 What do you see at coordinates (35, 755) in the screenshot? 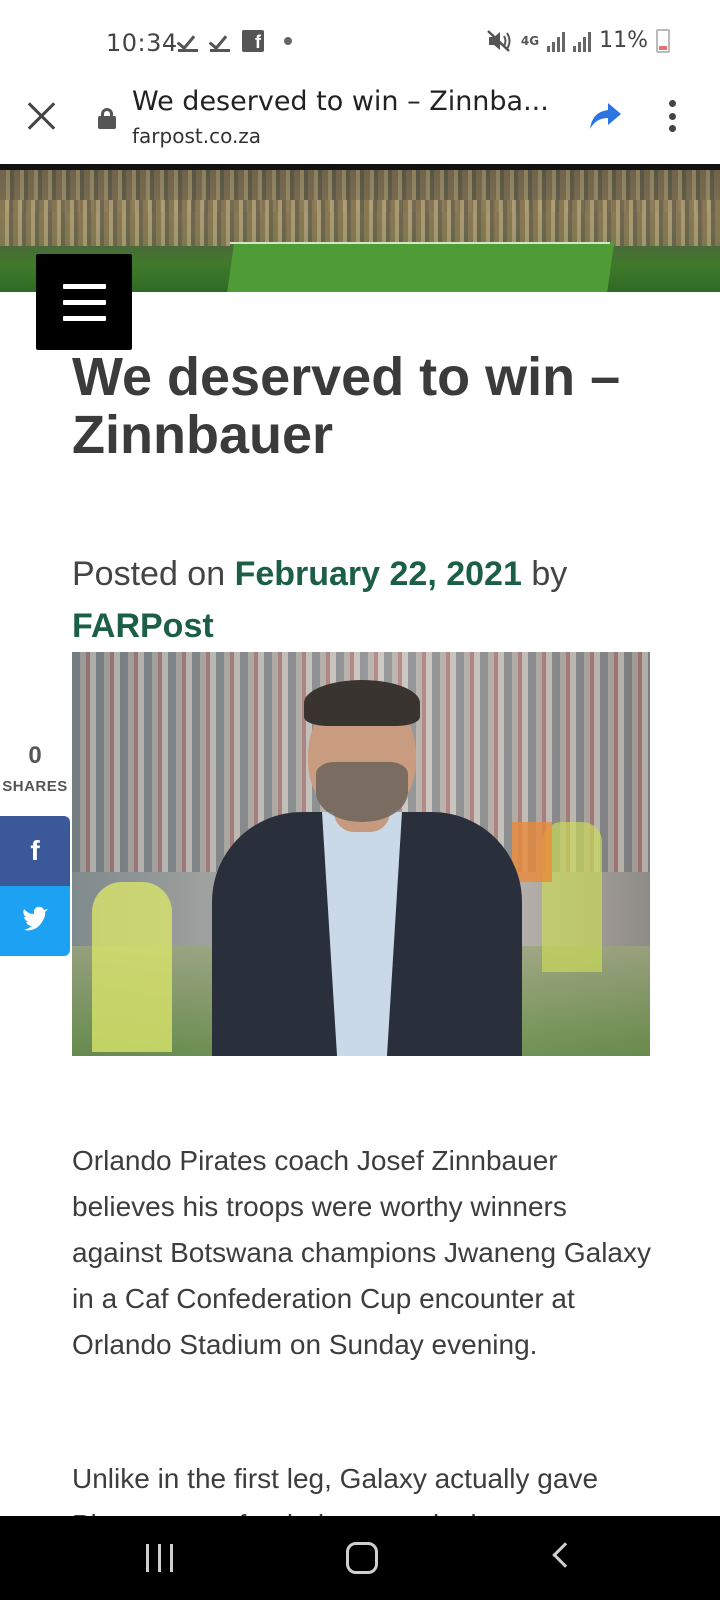
I see `share-count: 0` at bounding box center [35, 755].